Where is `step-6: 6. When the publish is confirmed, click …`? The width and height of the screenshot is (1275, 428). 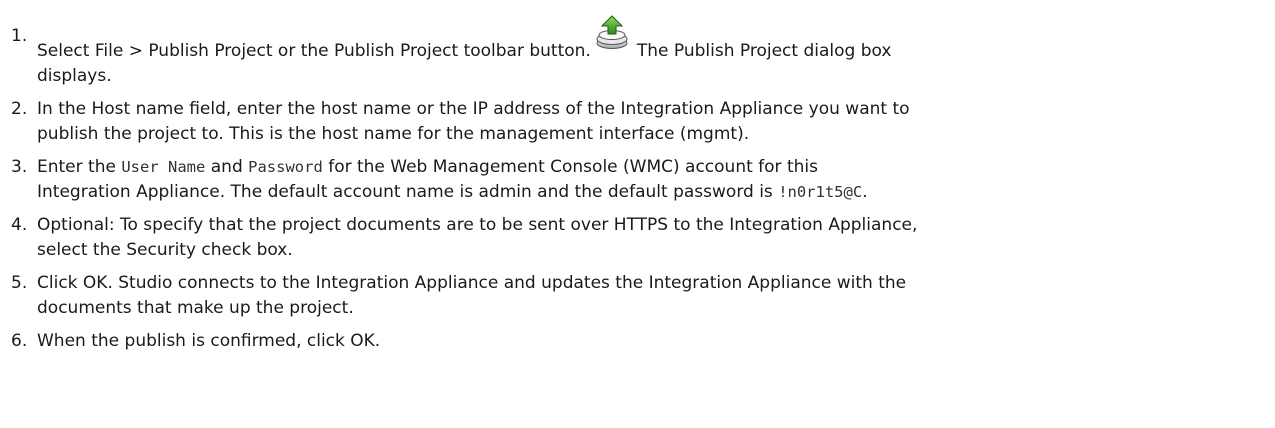 step-6: 6. When the publish is confirmed, click … is located at coordinates (618, 341).